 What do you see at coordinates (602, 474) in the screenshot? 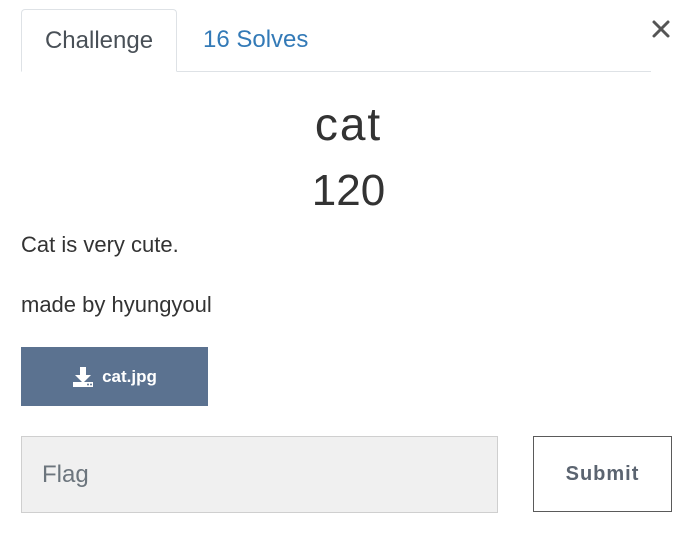
I see `submit-button: Submit` at bounding box center [602, 474].